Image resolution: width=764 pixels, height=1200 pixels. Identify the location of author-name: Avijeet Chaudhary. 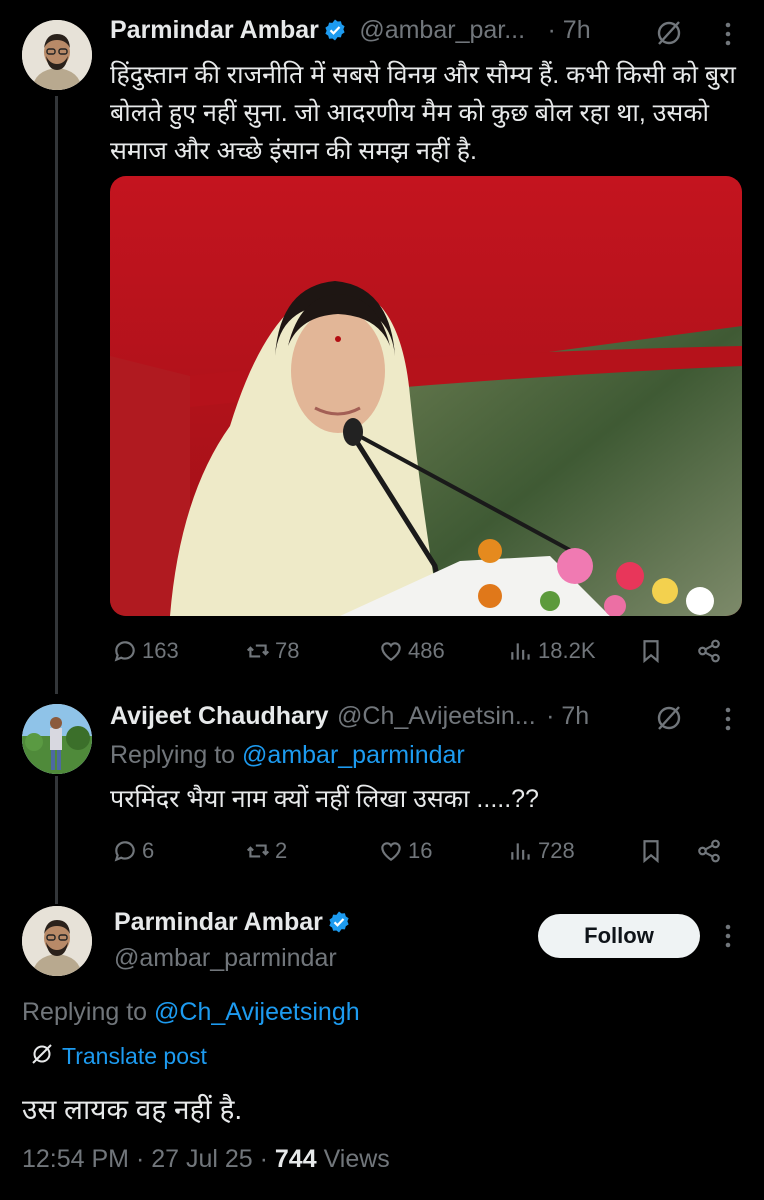
(219, 716).